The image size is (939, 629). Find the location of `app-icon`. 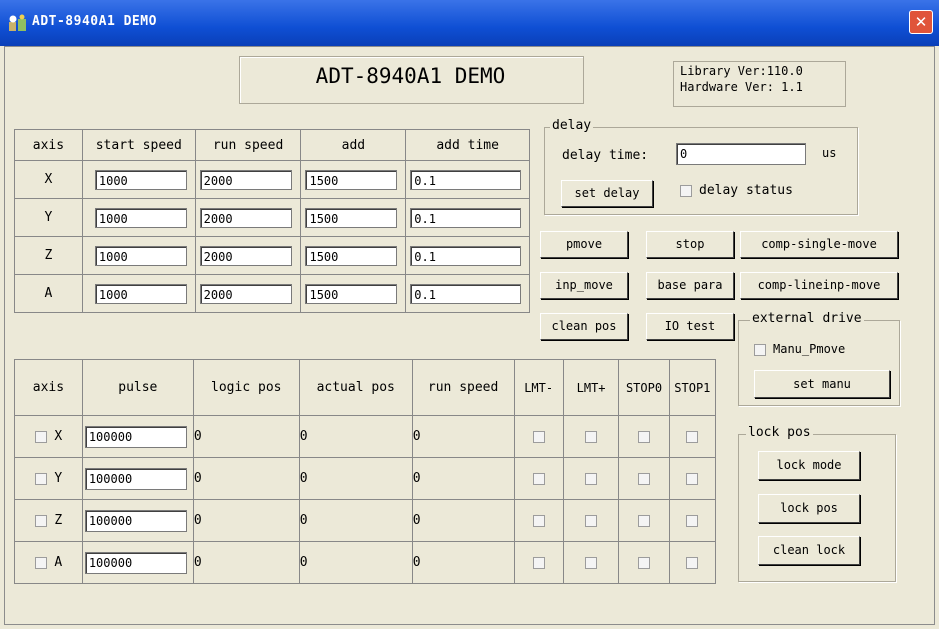

app-icon is located at coordinates (17, 22).